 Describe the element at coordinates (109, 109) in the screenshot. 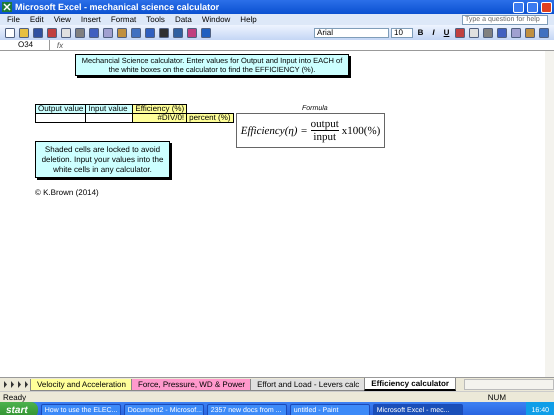

I see `column-header: Input value` at that location.